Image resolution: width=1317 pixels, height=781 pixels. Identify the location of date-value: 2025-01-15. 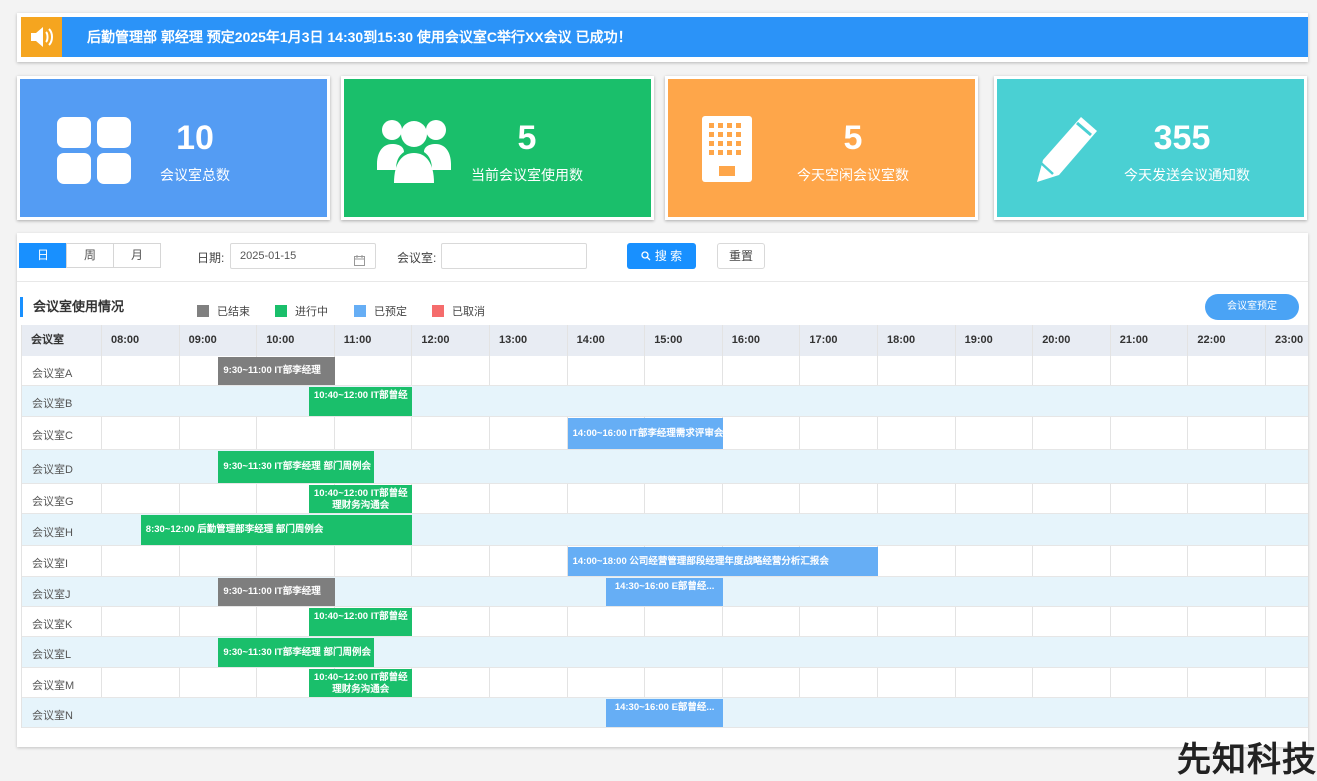
(268, 256).